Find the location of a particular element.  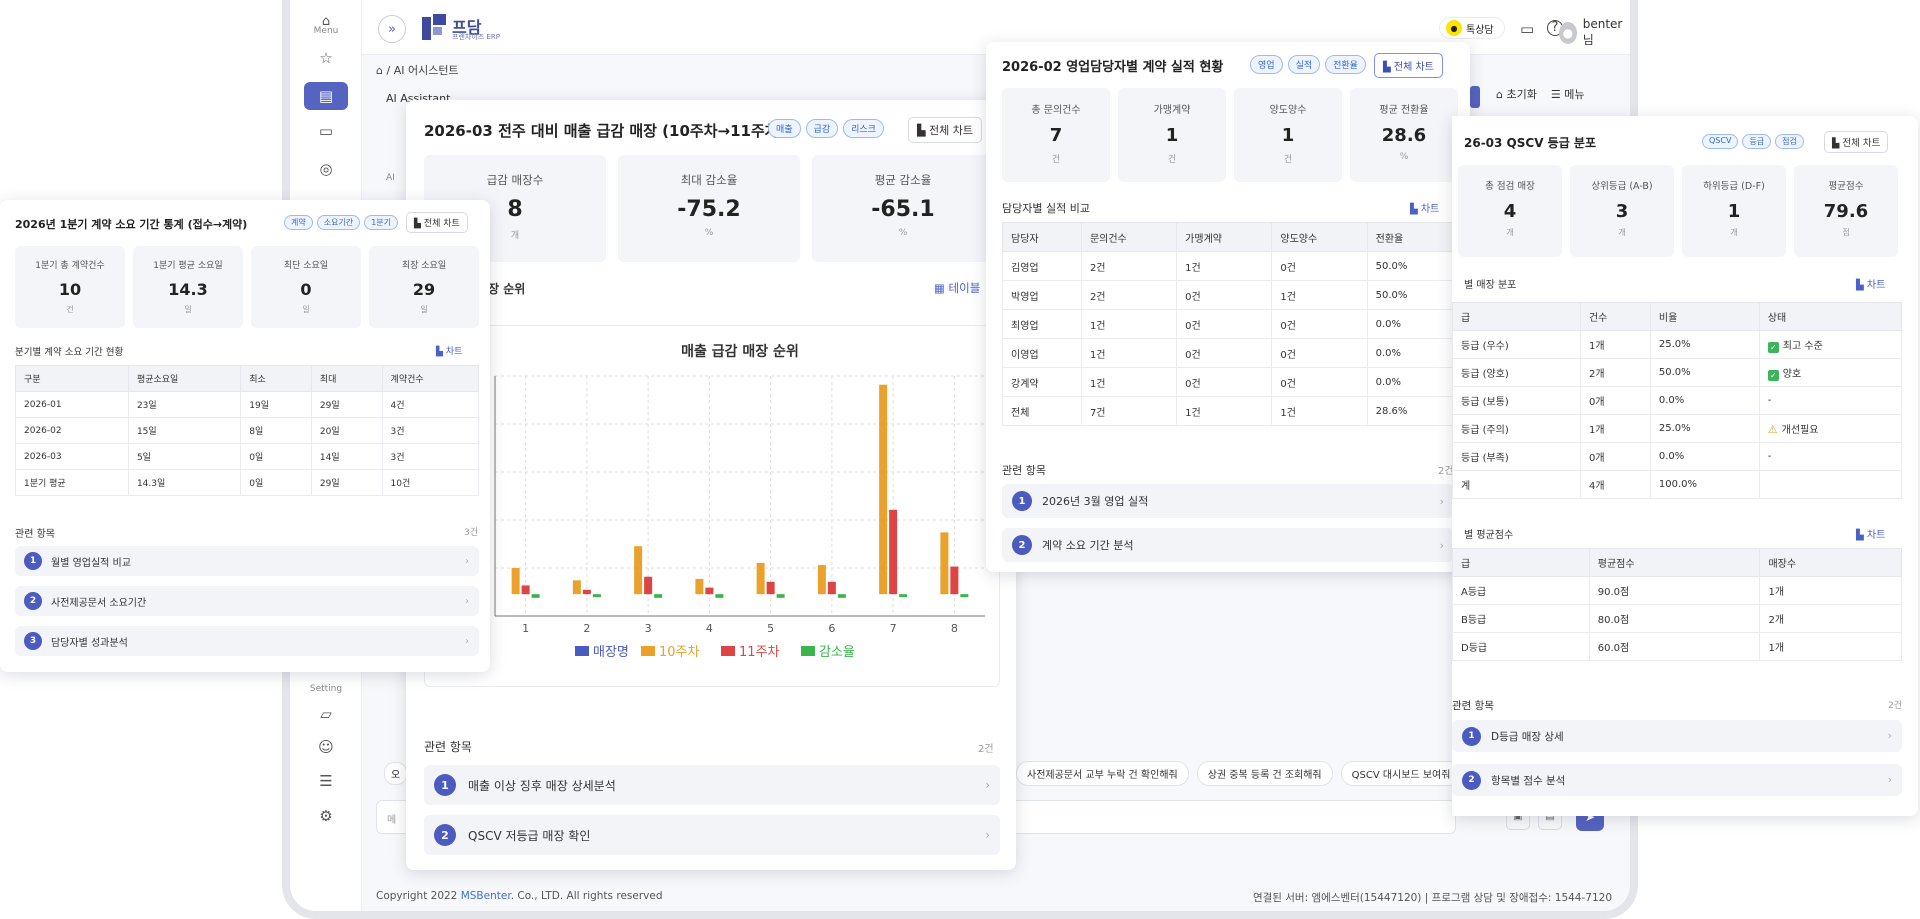

kpi-card: 1분기 평균 소요일 14.3 일 is located at coordinates (188, 287).